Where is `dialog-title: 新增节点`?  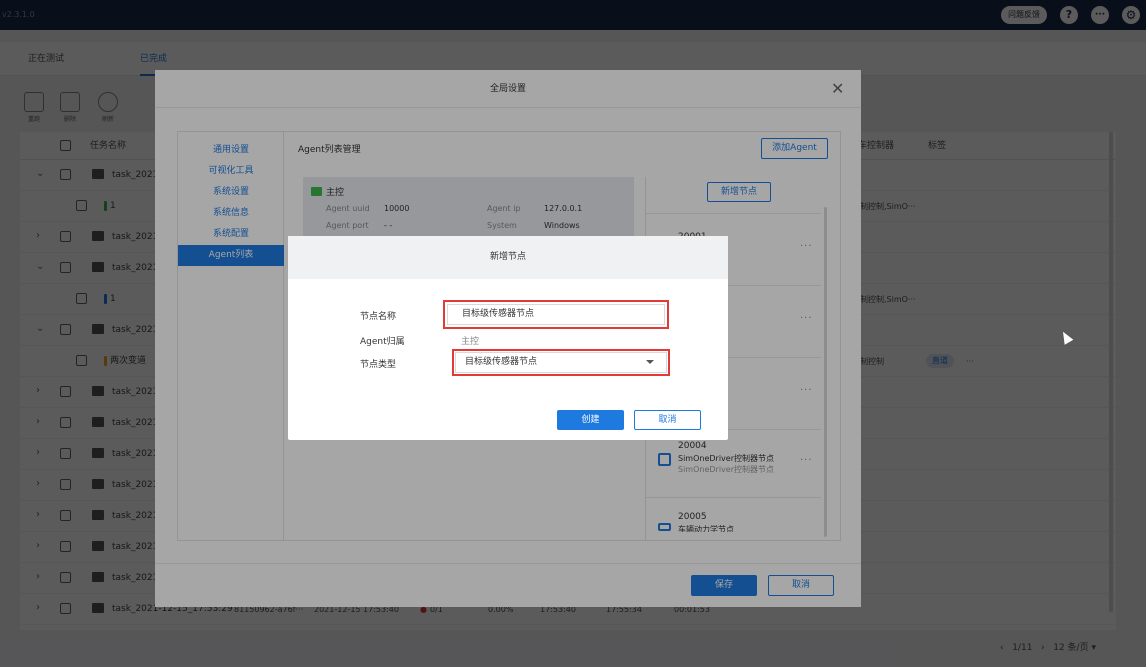
dialog-title: 新增节点 is located at coordinates (508, 257).